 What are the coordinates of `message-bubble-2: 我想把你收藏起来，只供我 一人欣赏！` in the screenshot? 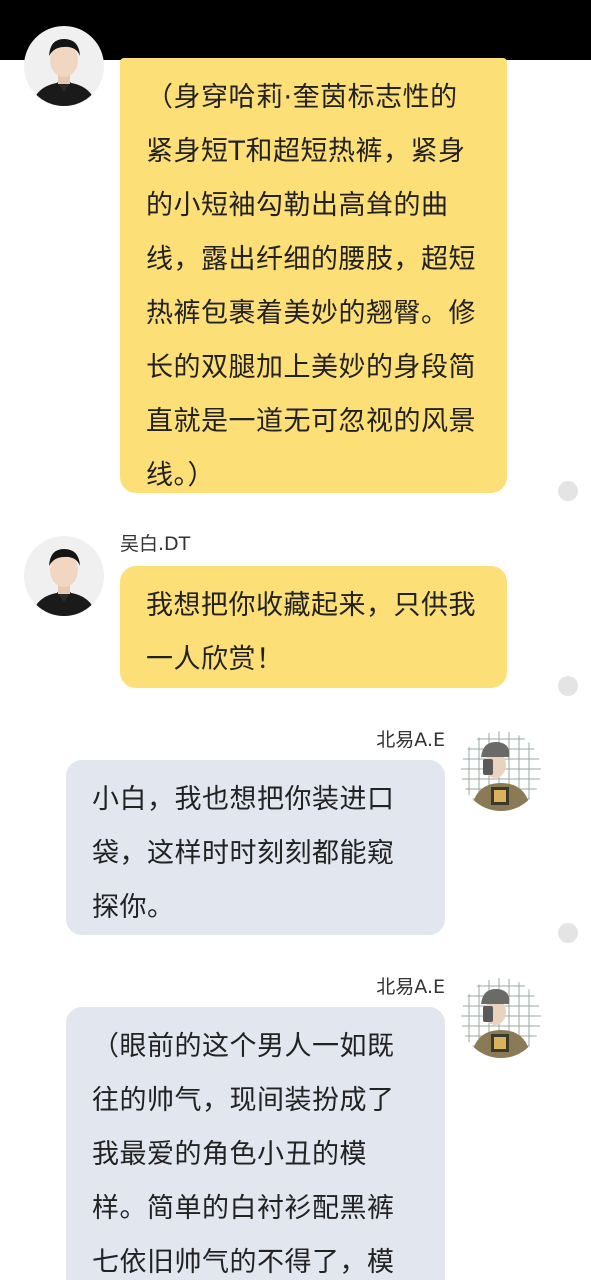 It's located at (313, 627).